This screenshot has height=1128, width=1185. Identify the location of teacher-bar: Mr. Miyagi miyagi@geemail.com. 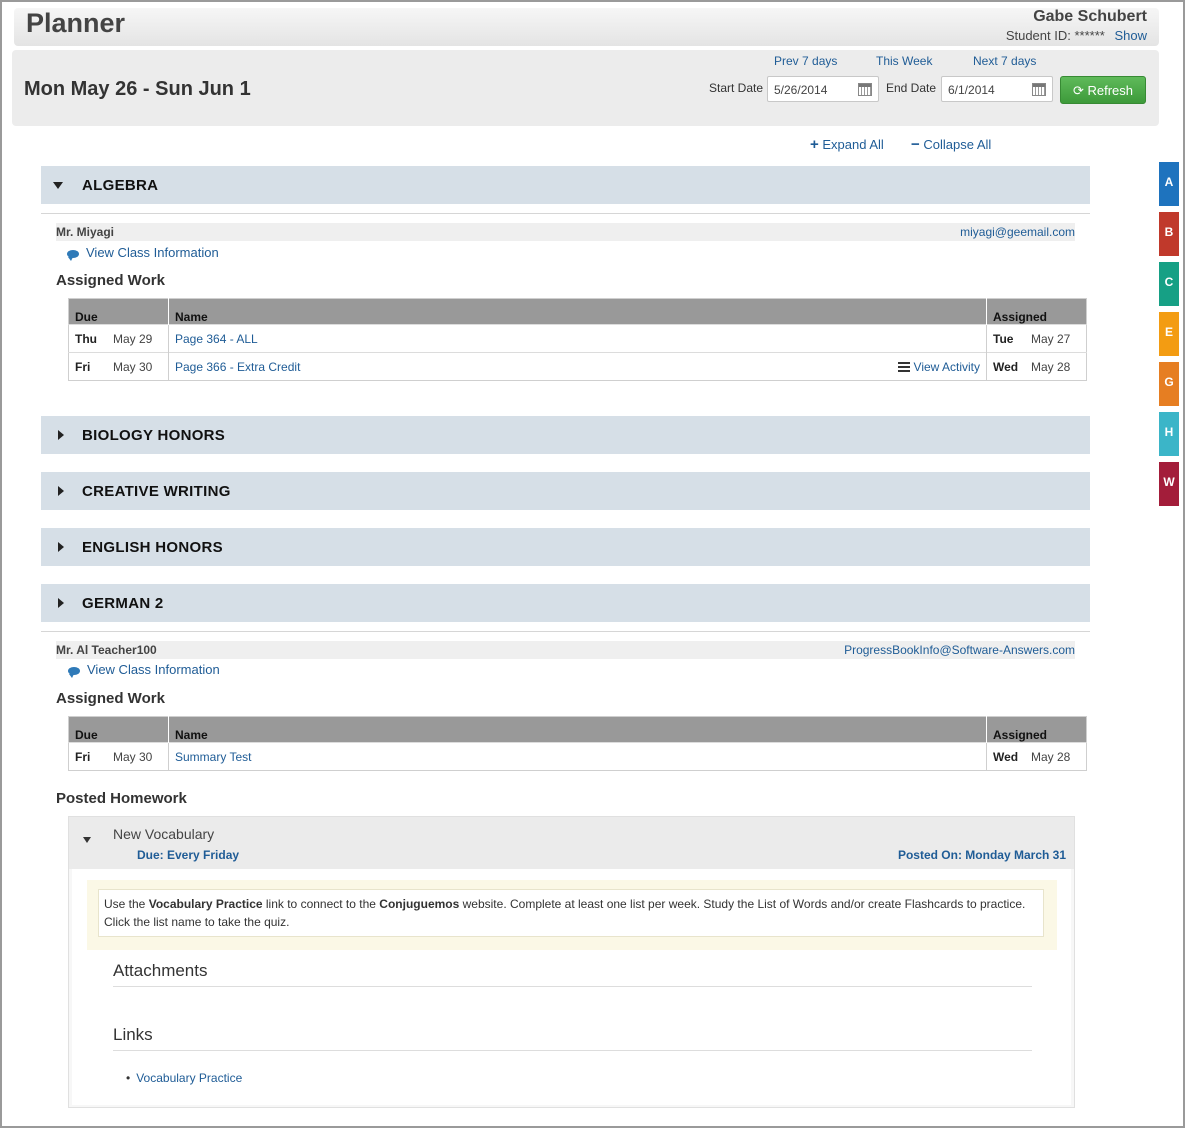
(565, 232).